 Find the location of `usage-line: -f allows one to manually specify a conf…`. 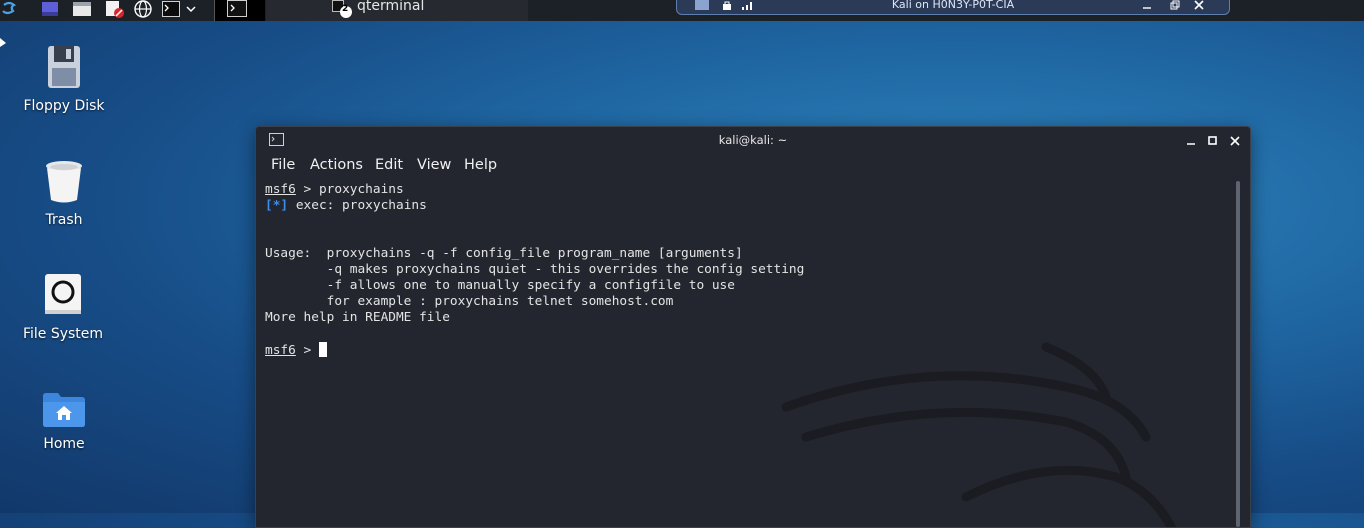

usage-line: -f allows one to manually specify a conf… is located at coordinates (500, 285).